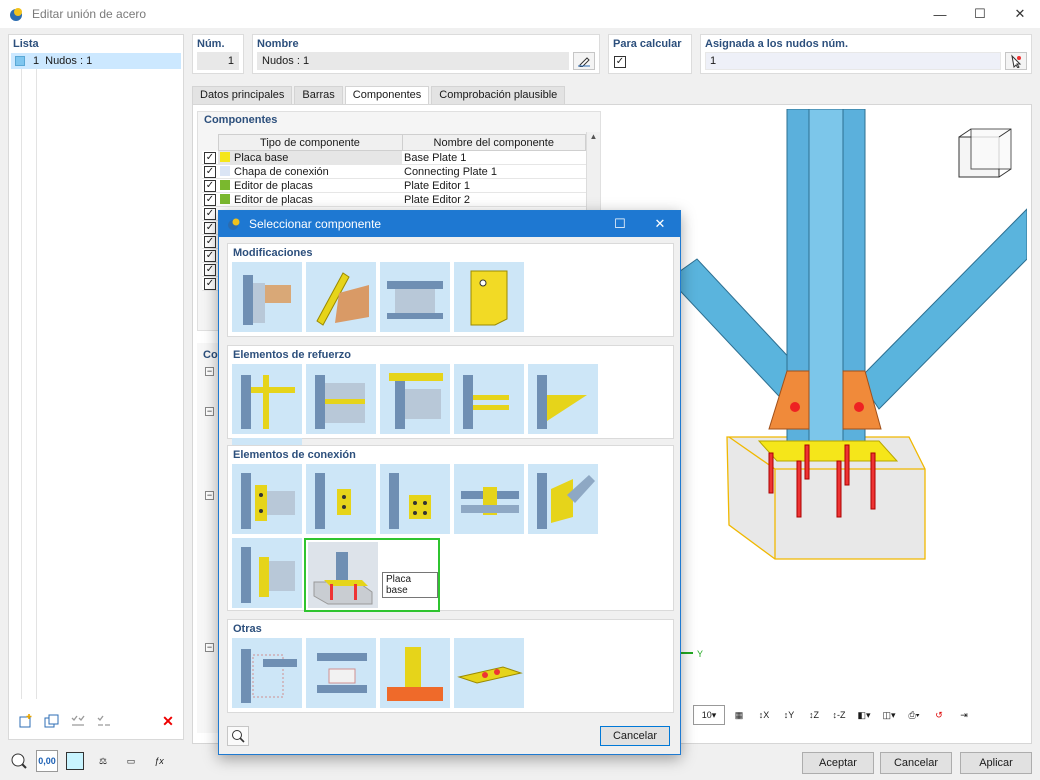 The height and width of the screenshot is (780, 1040). What do you see at coordinates (394, 199) in the screenshot?
I see `table-row: ✓ Editor de placas Plate Editor 2` at bounding box center [394, 199].